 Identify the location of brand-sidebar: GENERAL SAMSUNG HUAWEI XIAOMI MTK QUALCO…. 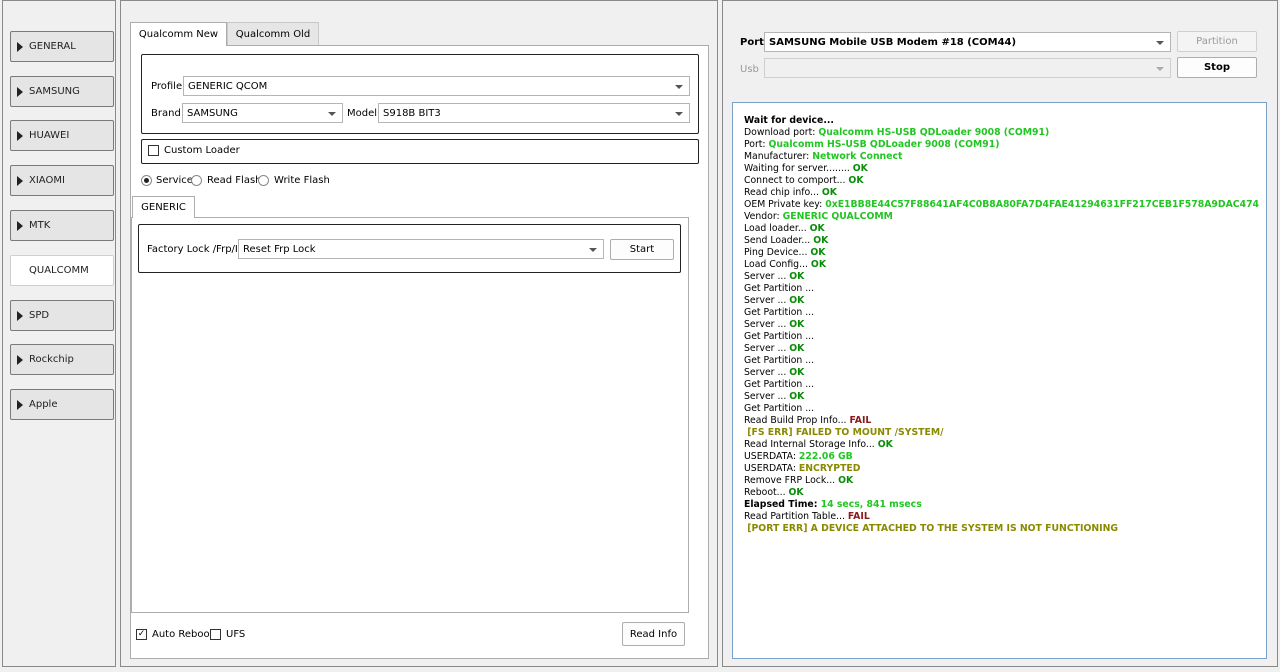
(59, 333).